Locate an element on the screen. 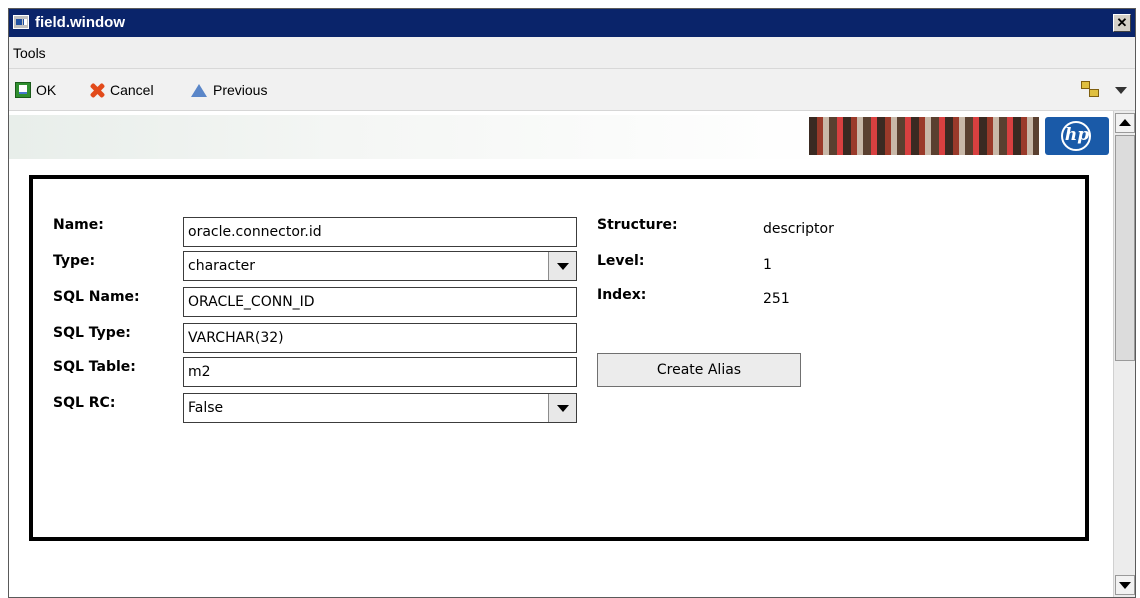 Image resolution: width=1140 pixels, height=598 pixels. sql-rc-value: False is located at coordinates (206, 408).